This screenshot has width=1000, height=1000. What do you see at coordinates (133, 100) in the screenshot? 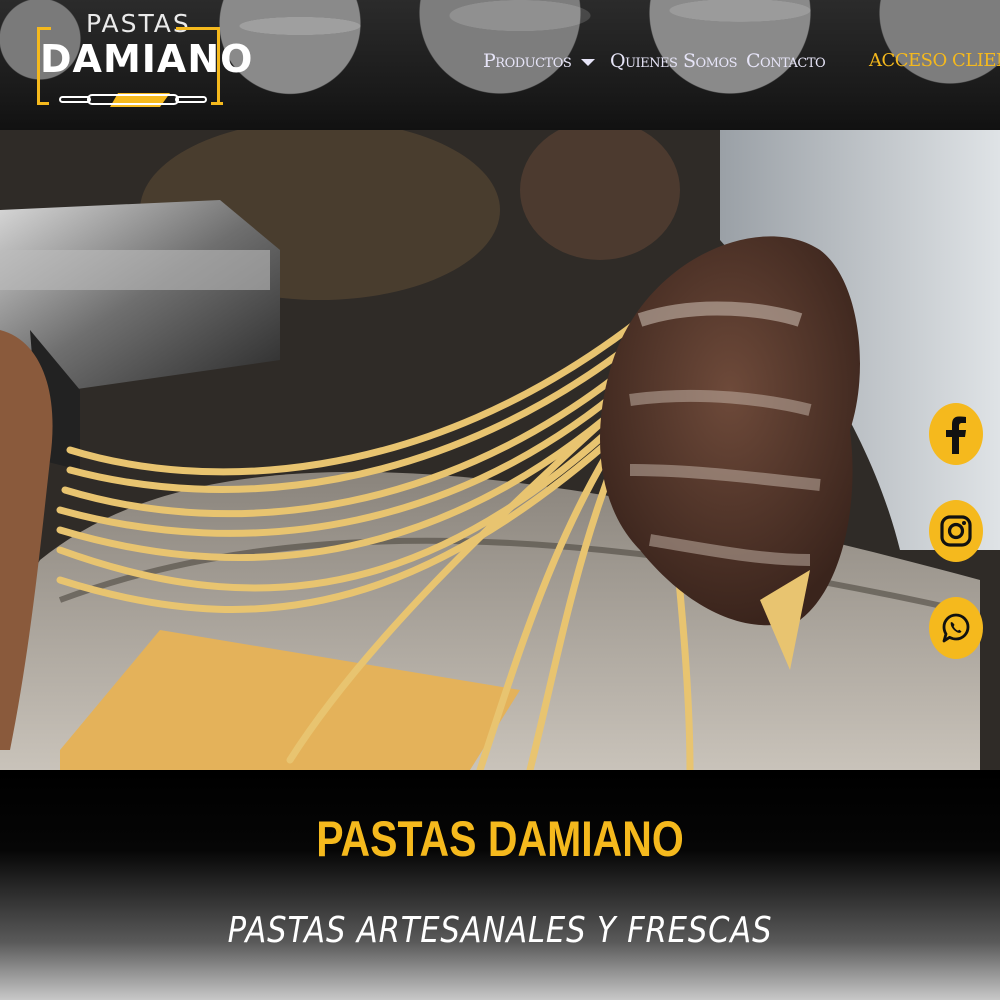
I see `rolling-pin-icon` at bounding box center [133, 100].